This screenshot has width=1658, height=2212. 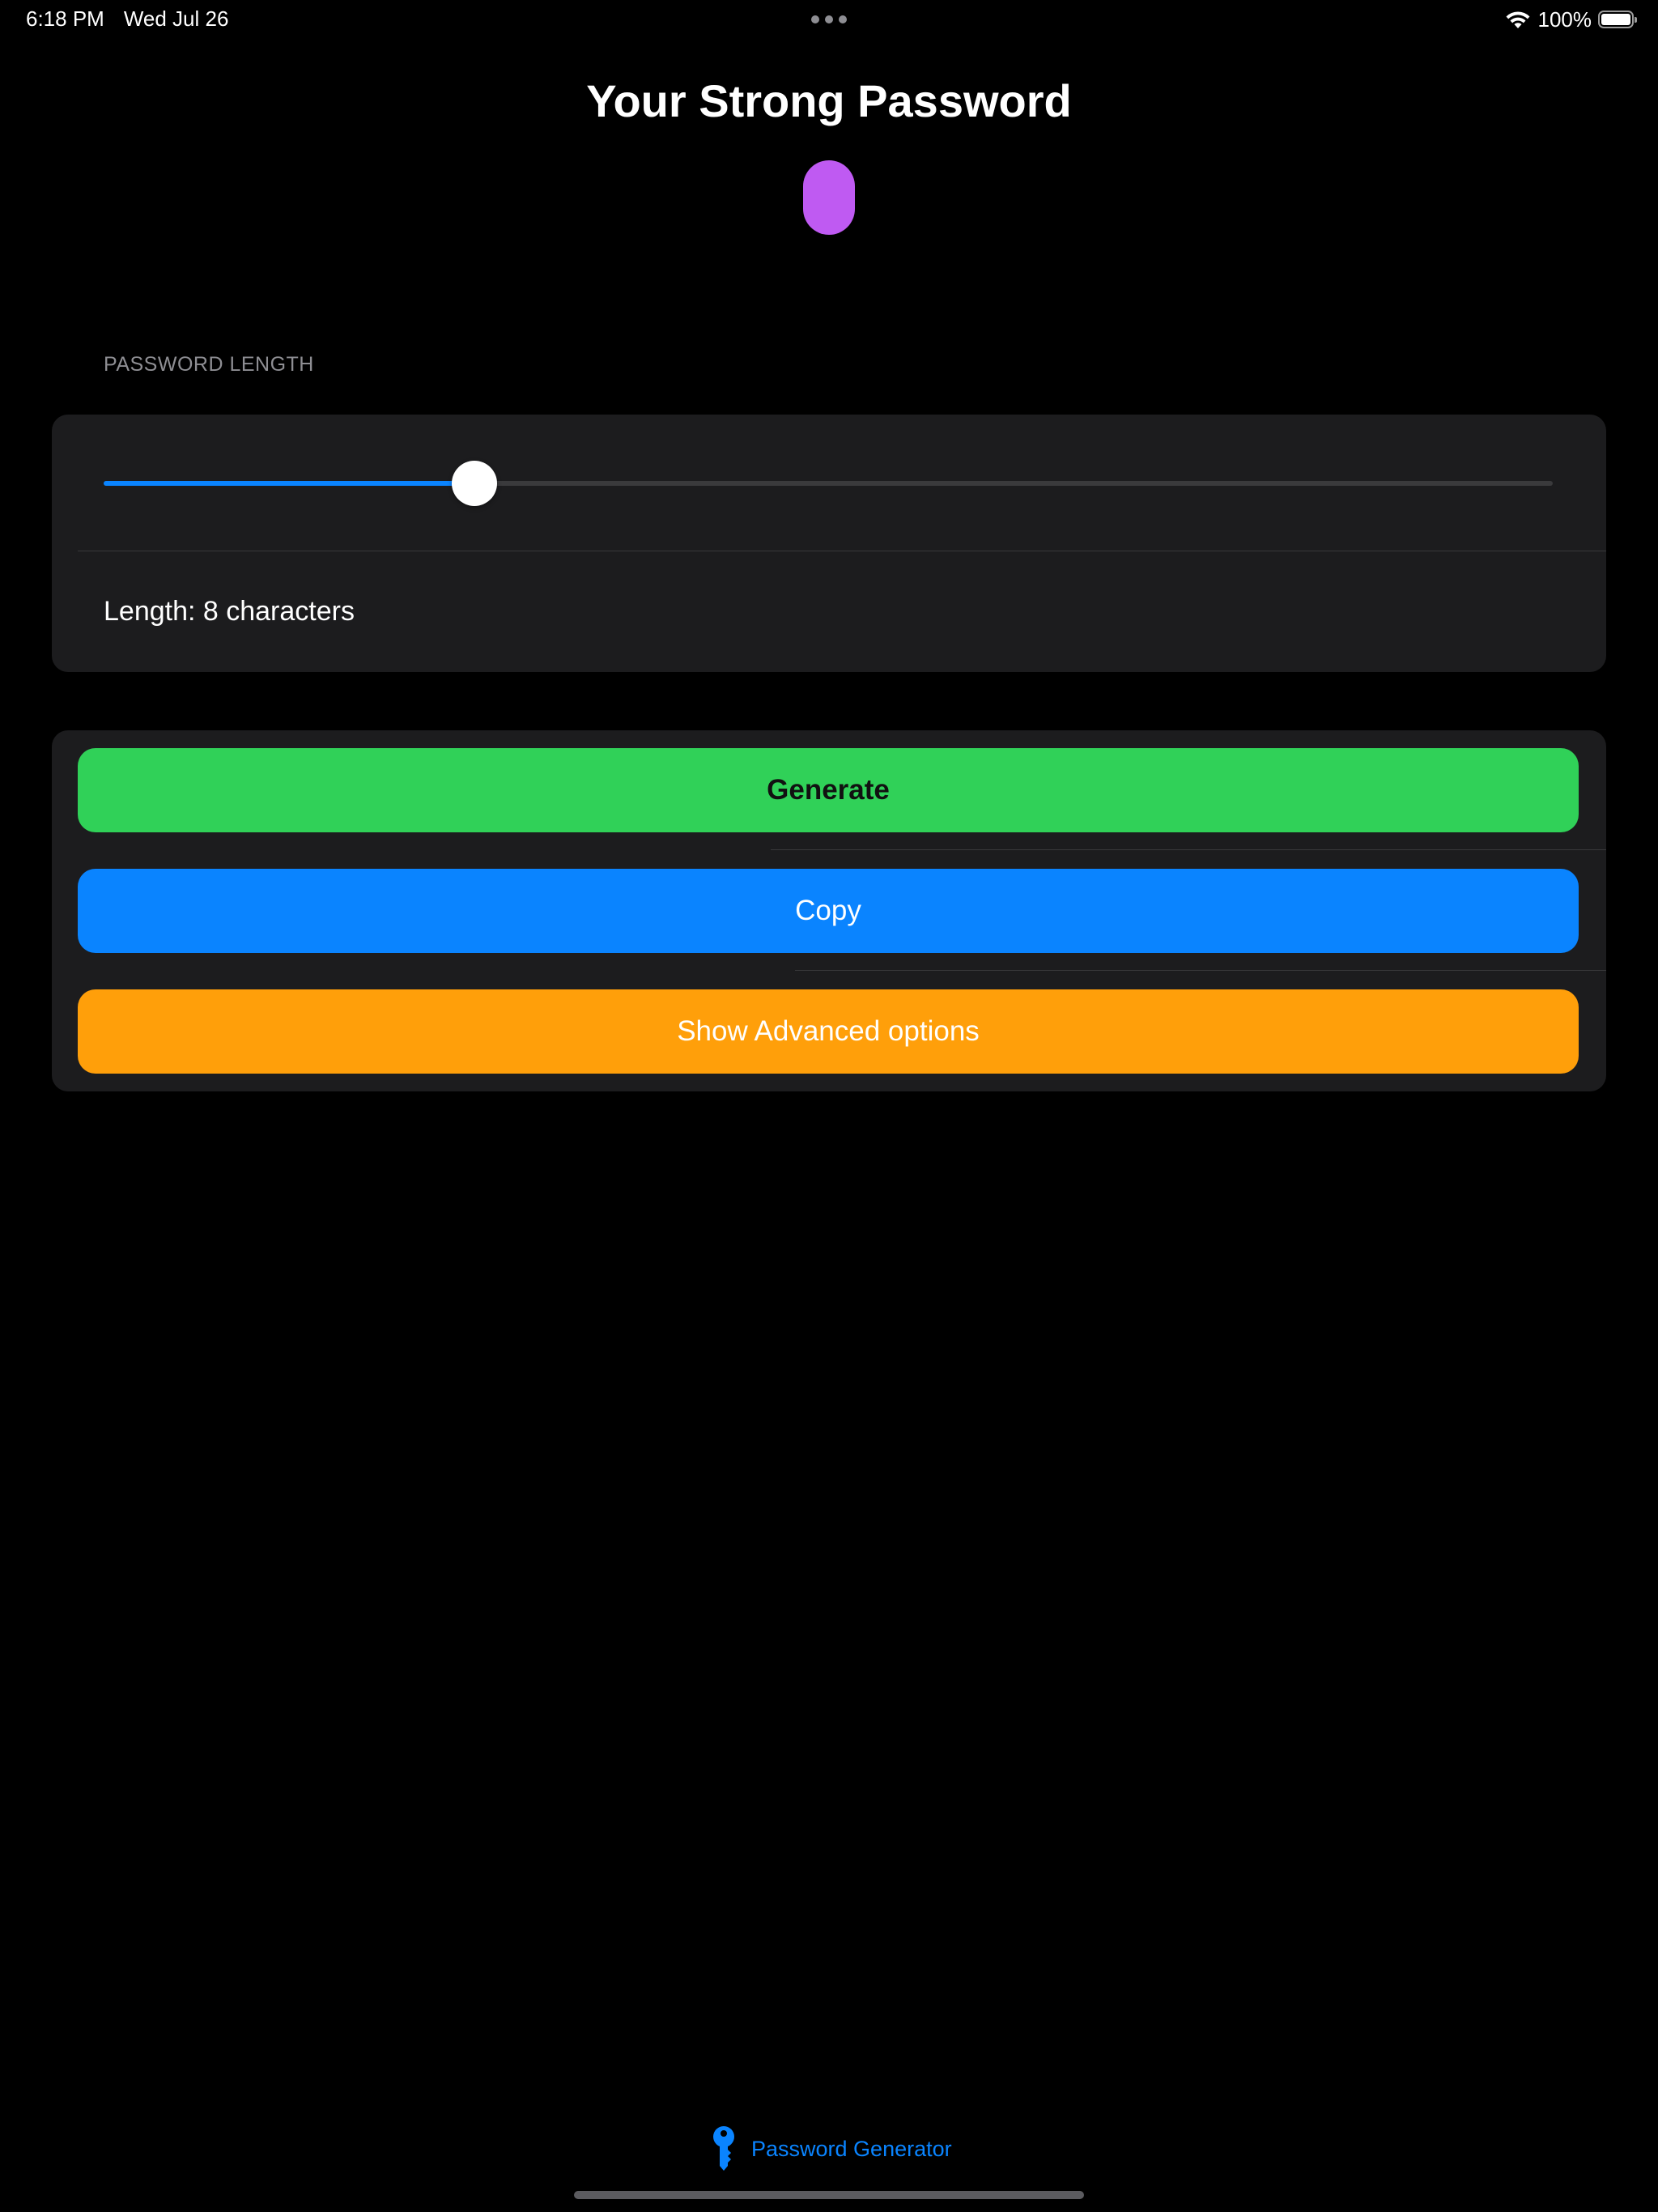 I want to click on show-advanced-options-button: Show Advanced options, so click(x=828, y=1031).